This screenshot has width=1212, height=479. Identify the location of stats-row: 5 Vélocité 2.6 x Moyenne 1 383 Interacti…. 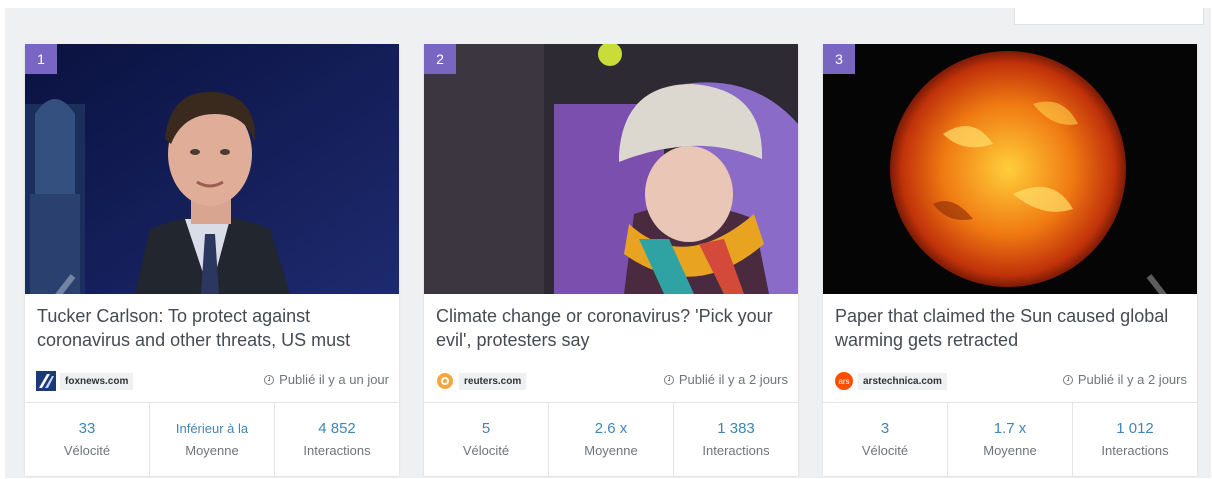
(611, 439).